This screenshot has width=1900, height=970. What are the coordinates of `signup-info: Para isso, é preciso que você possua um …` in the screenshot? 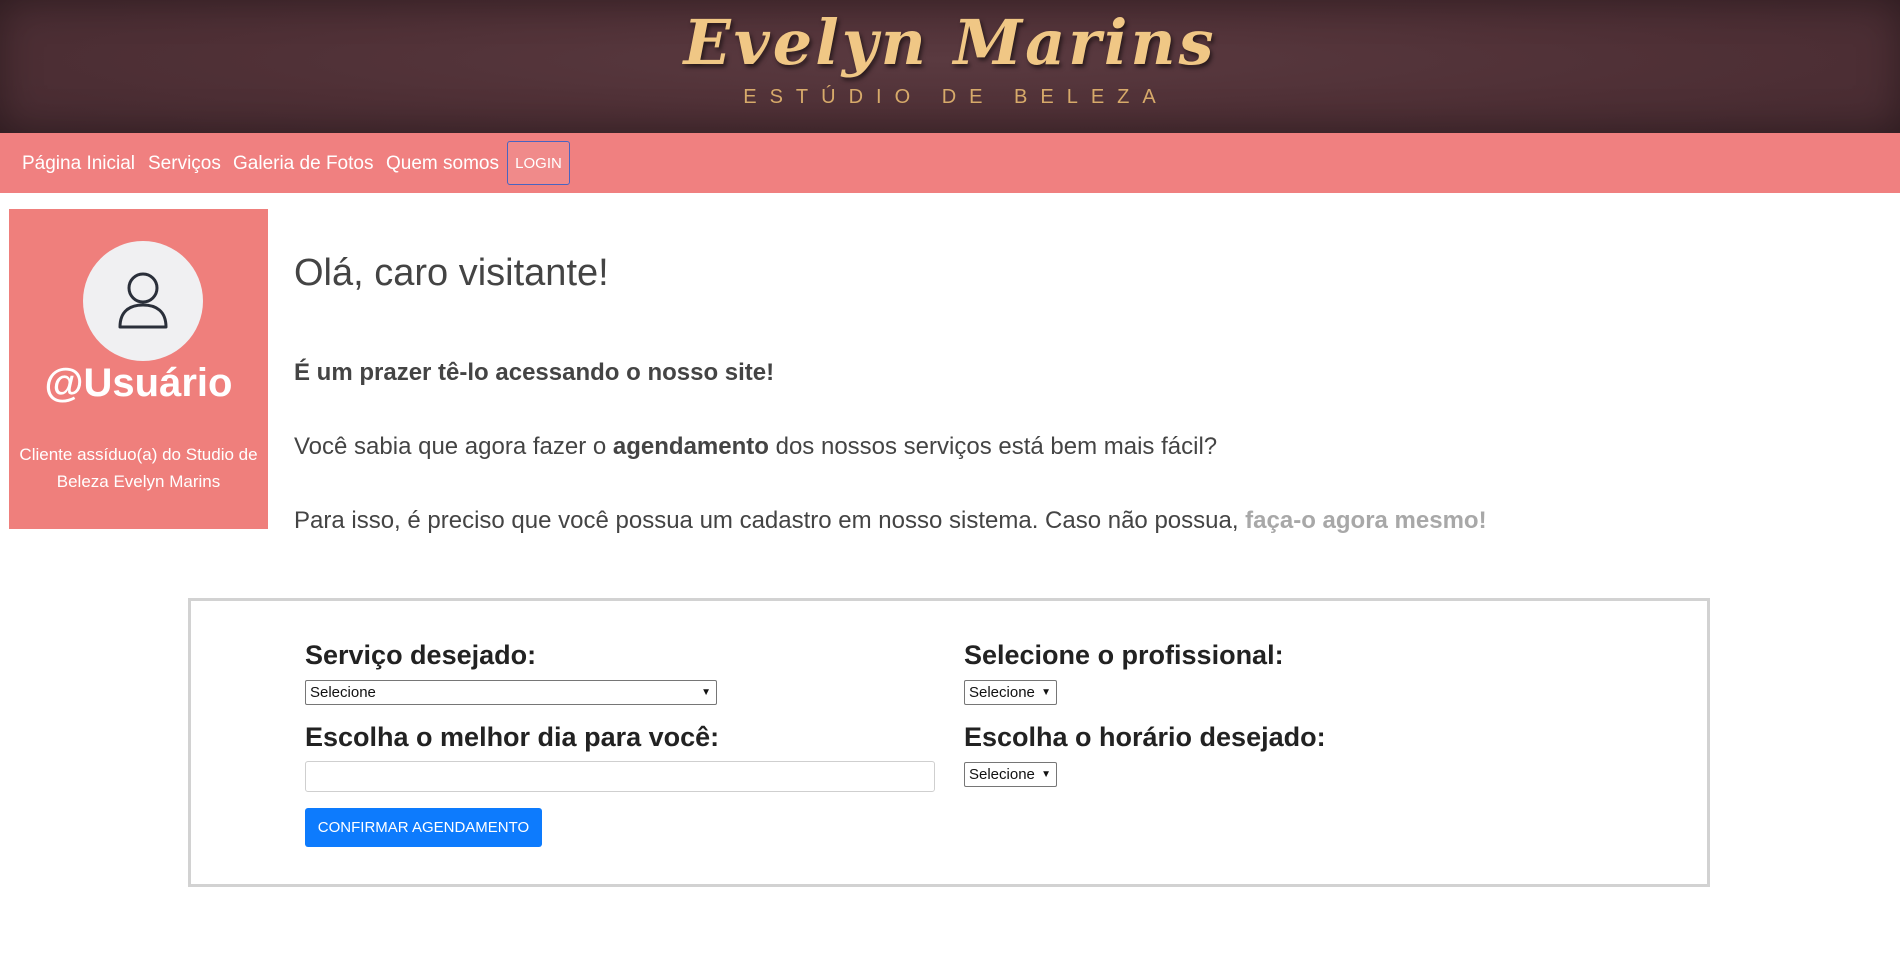 It's located at (890, 521).